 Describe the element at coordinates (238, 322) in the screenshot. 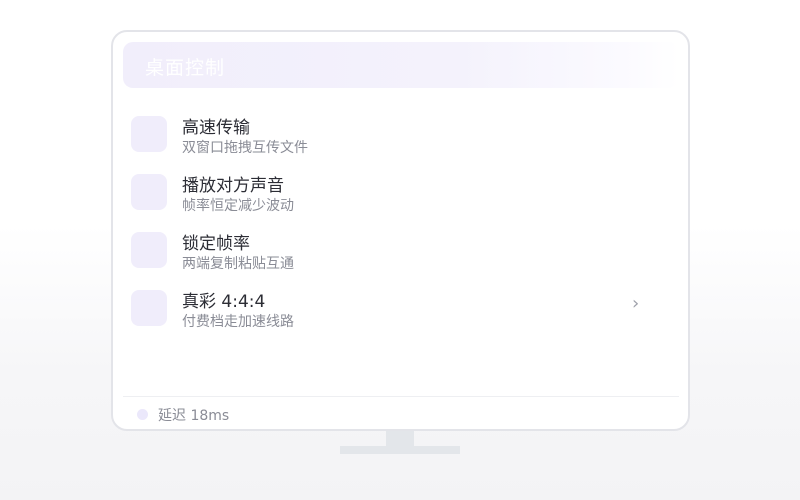

I see `feature-subtitle: 付费档走加速线路` at that location.